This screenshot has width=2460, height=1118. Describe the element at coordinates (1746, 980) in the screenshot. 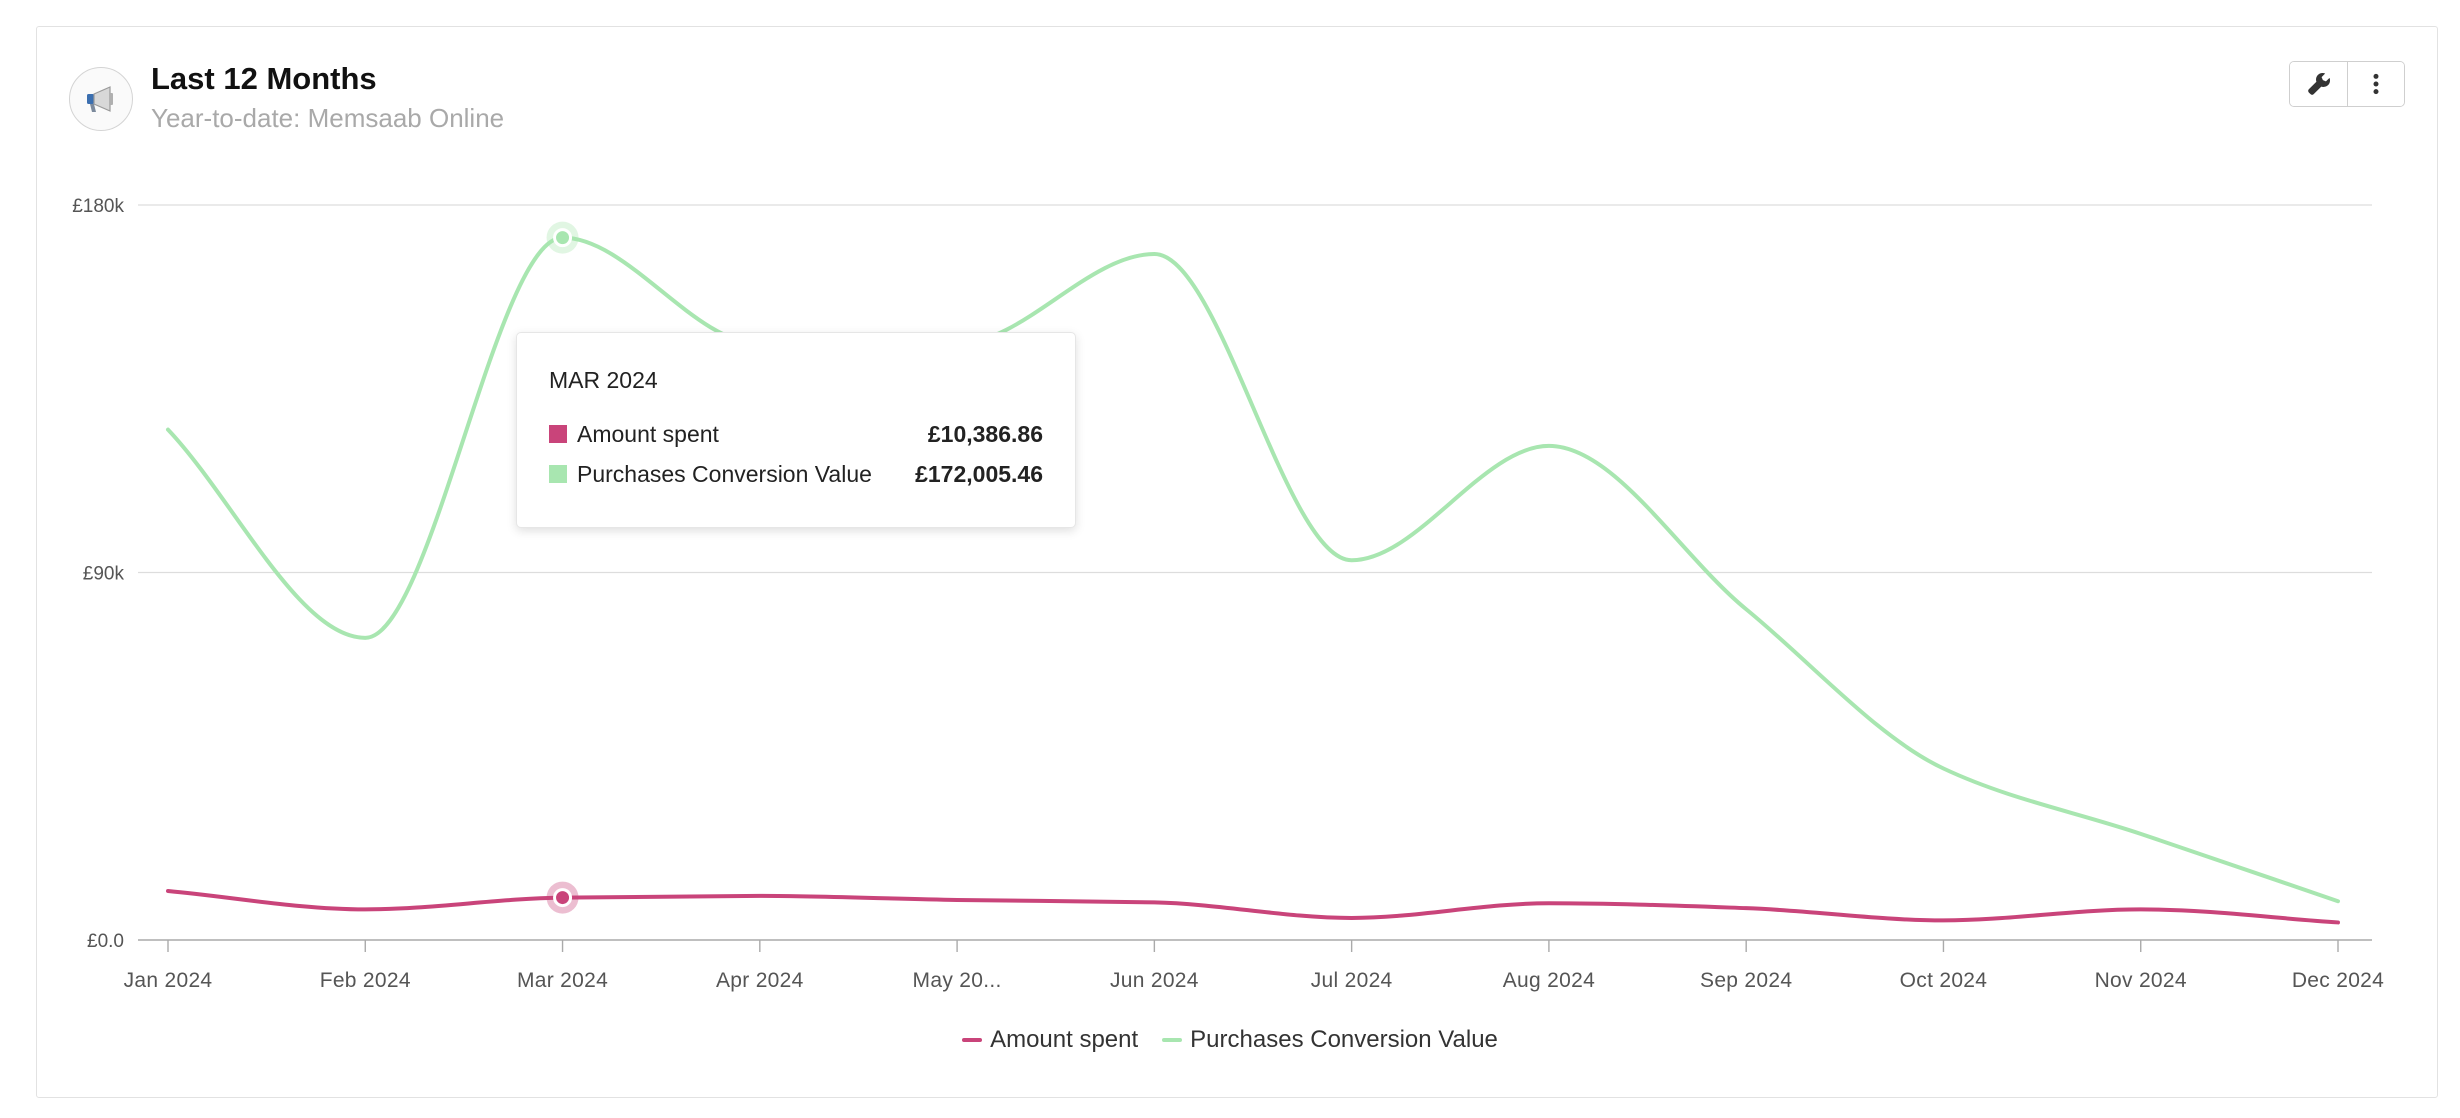

I see `x-tick-label: Sep 2024` at that location.